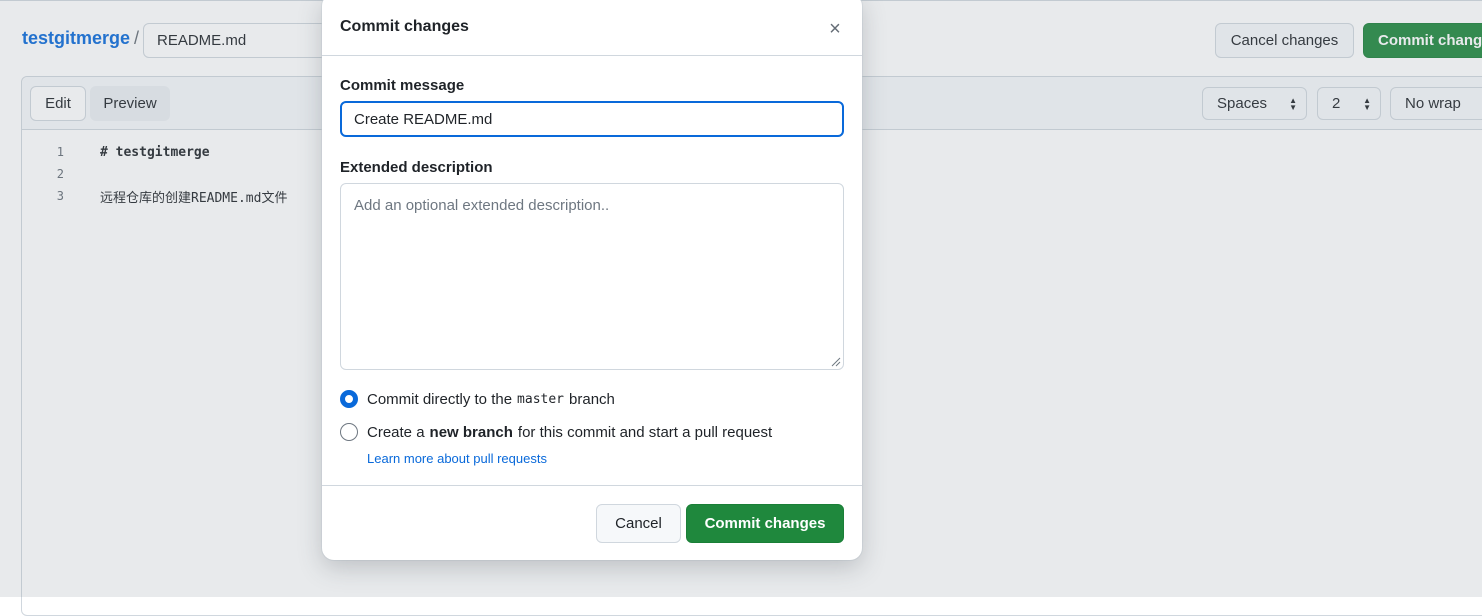 This screenshot has height=616, width=1482. What do you see at coordinates (402, 85) in the screenshot?
I see `commit-message-label: Commit message` at bounding box center [402, 85].